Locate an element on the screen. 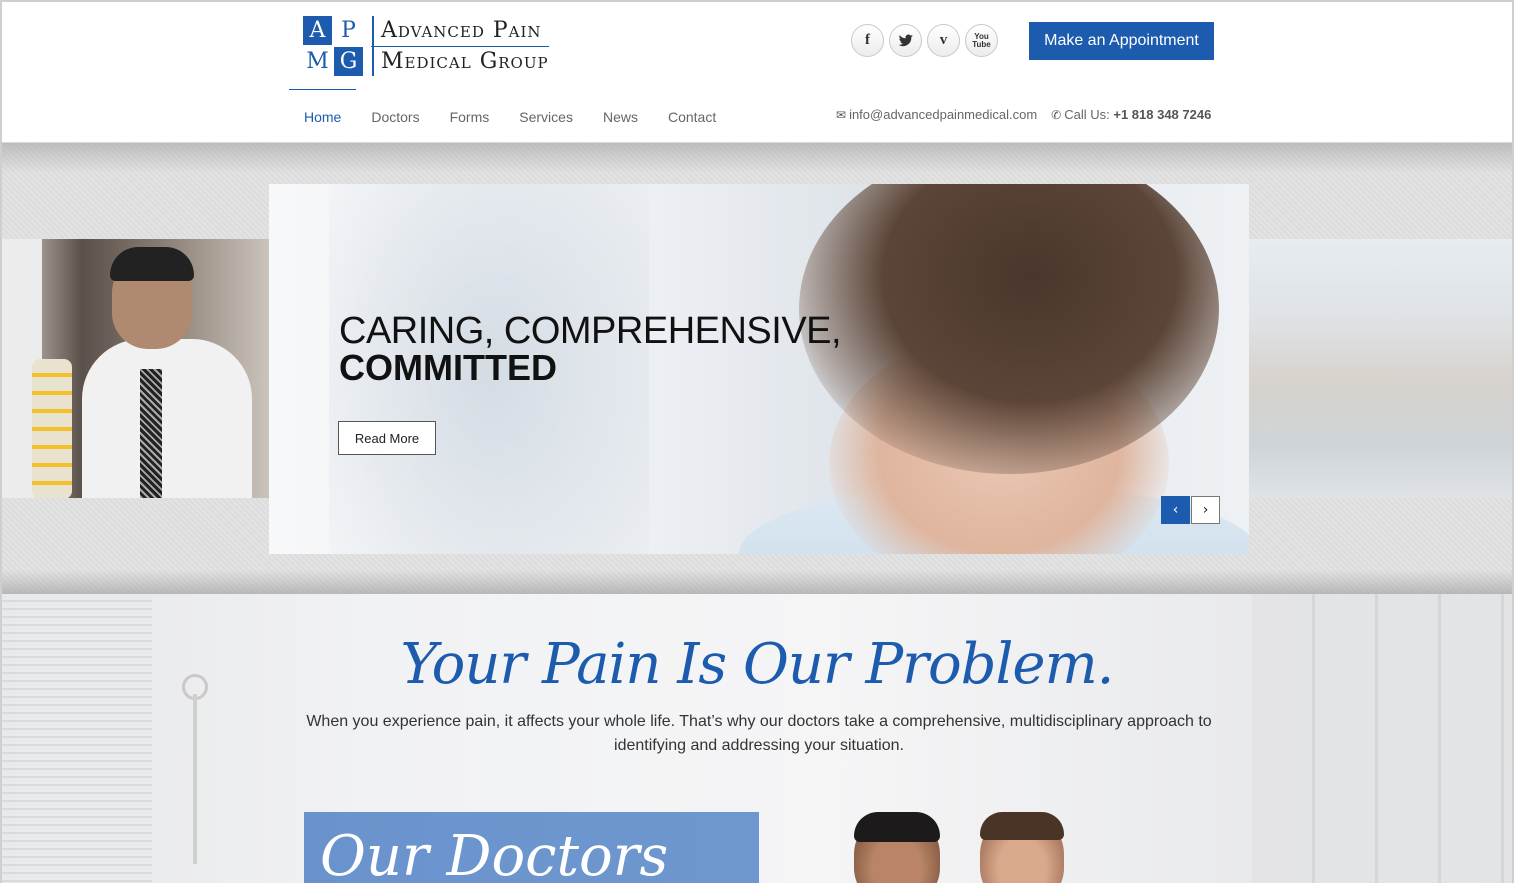 The width and height of the screenshot is (1514, 883). logo-name-line1: Advanced Pain is located at coordinates (461, 30).